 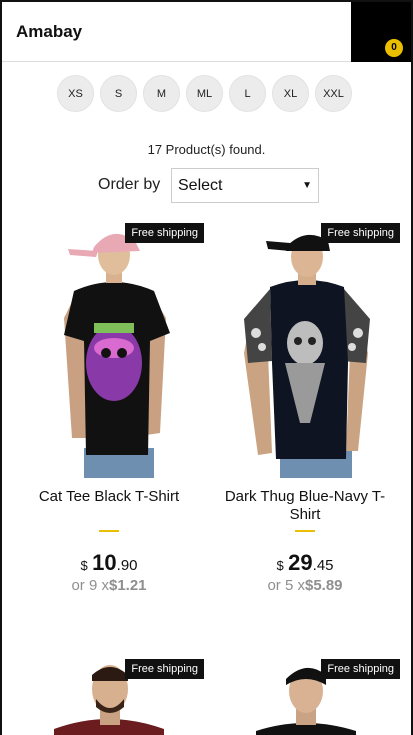 I want to click on size-s-button: S, so click(x=118, y=93).